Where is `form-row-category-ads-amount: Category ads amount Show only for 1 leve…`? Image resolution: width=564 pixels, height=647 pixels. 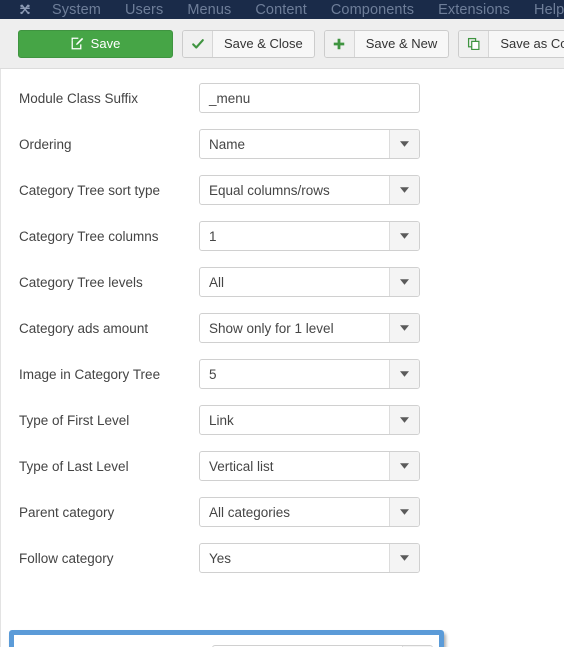 form-row-category-ads-amount: Category ads amount Show only for 1 leve… is located at coordinates (282, 328).